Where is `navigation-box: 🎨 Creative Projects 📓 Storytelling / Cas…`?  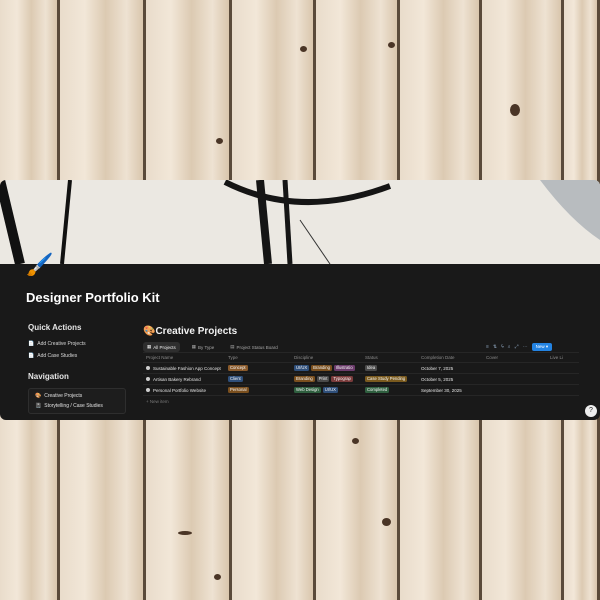 navigation-box: 🎨 Creative Projects 📓 Storytelling / Cas… is located at coordinates (77, 401).